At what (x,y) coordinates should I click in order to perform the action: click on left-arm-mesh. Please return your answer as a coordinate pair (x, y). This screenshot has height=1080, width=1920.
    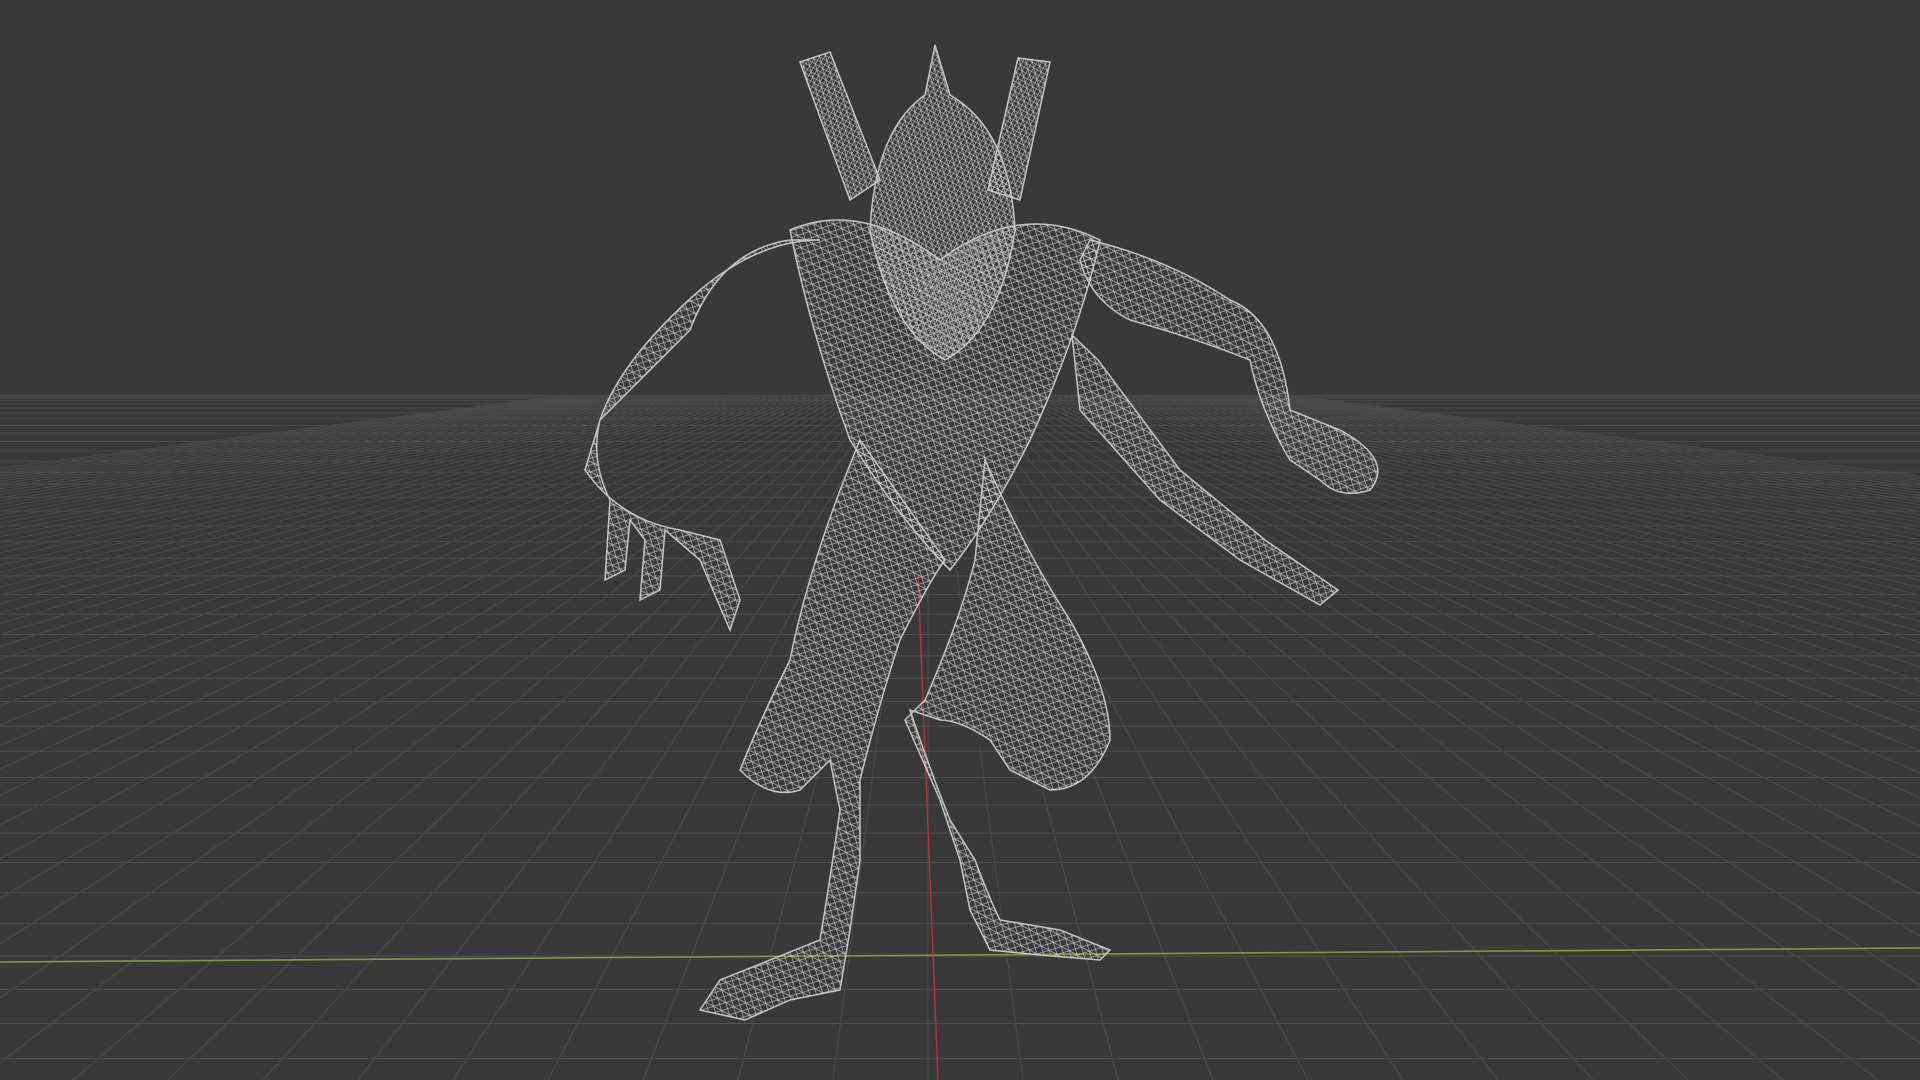
    Looking at the image, I should click on (702, 436).